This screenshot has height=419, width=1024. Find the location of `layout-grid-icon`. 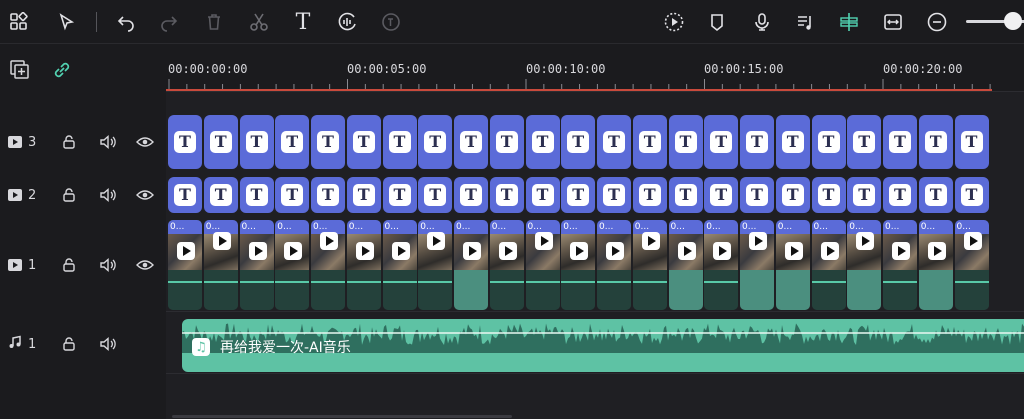

layout-grid-icon is located at coordinates (19, 22).